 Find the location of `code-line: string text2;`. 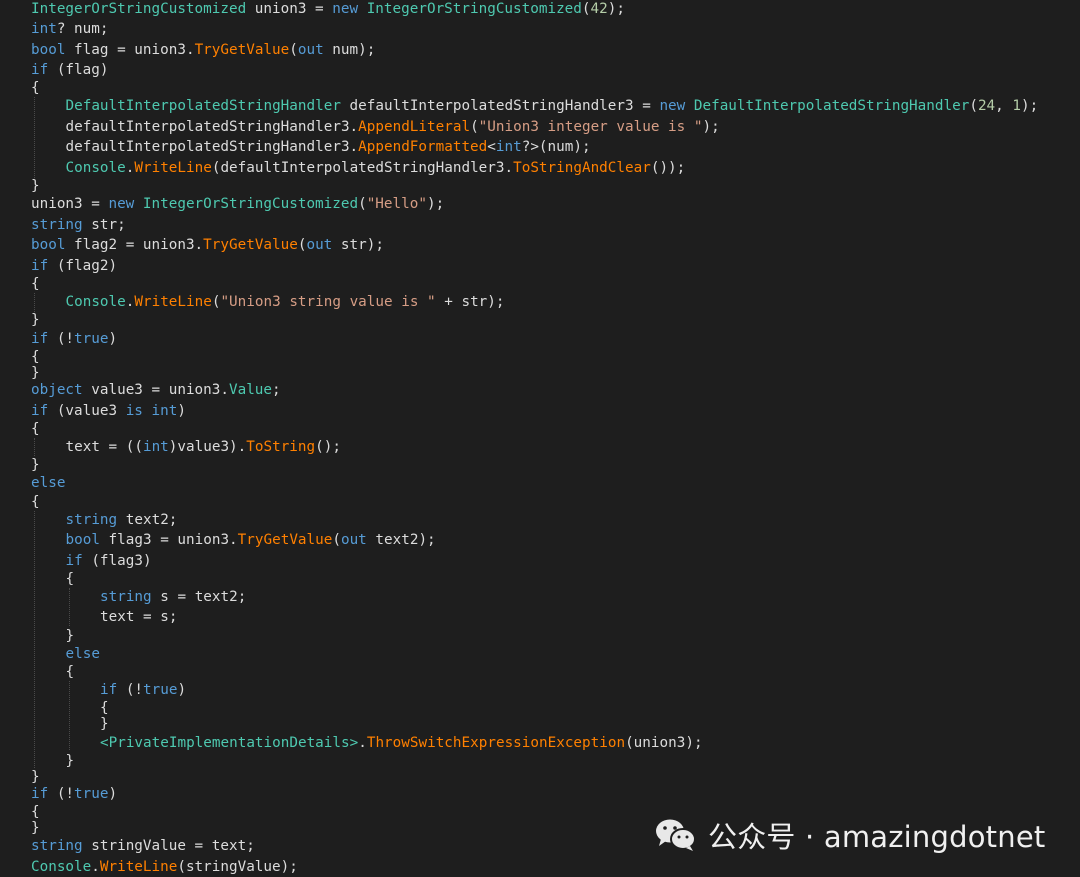

code-line: string text2; is located at coordinates (122, 520).